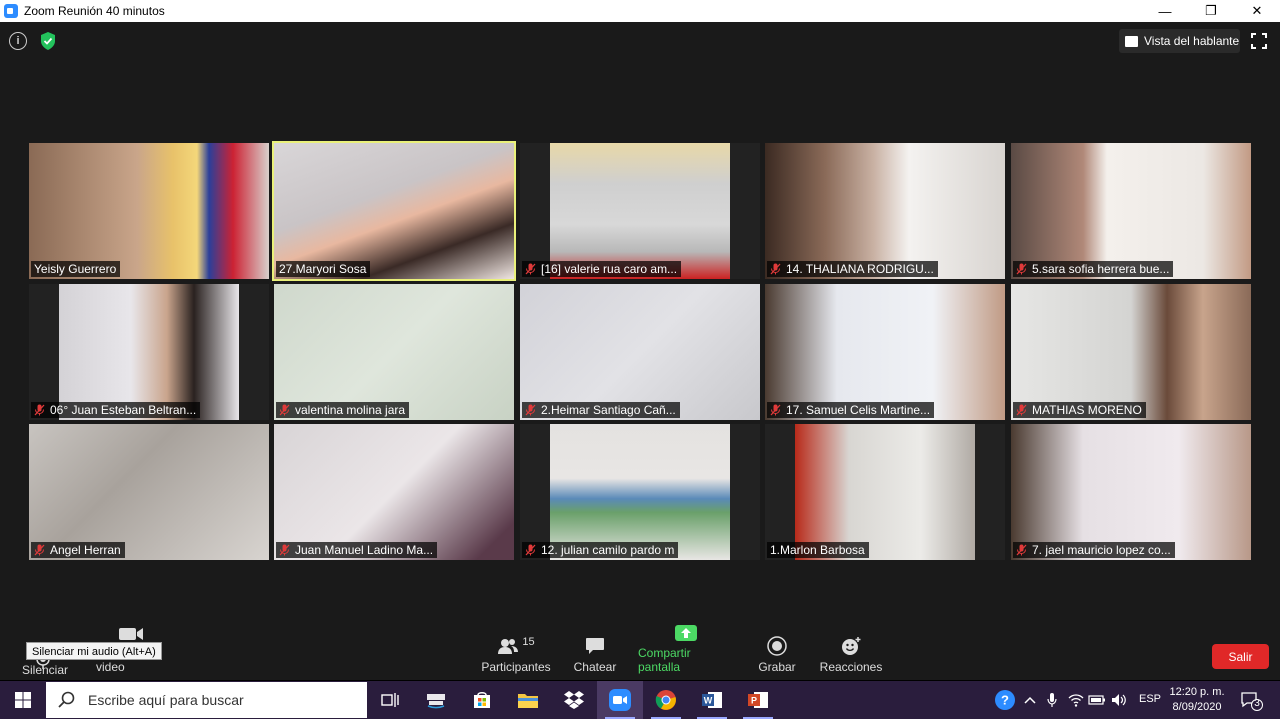 This screenshot has height=719, width=1280. I want to click on input-language: ESP, so click(1150, 699).